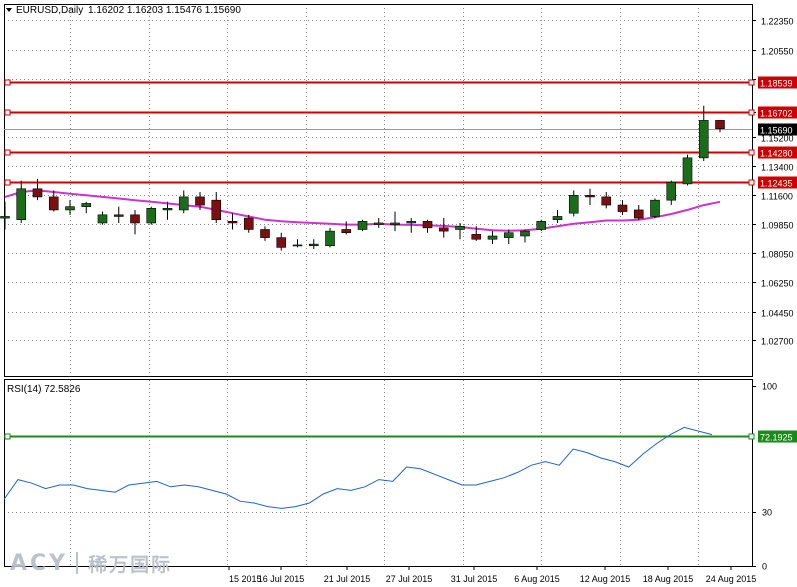  Describe the element at coordinates (777, 314) in the screenshot. I see `y-tick-label: 1.04450` at that location.